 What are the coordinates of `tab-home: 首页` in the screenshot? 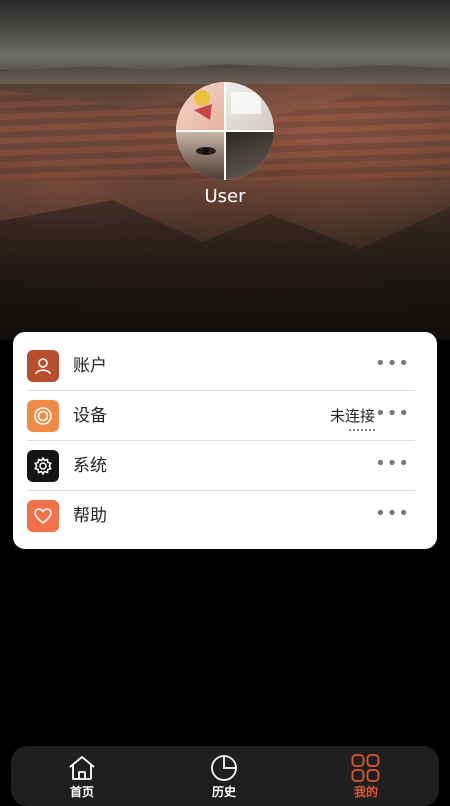 It's located at (82, 773).